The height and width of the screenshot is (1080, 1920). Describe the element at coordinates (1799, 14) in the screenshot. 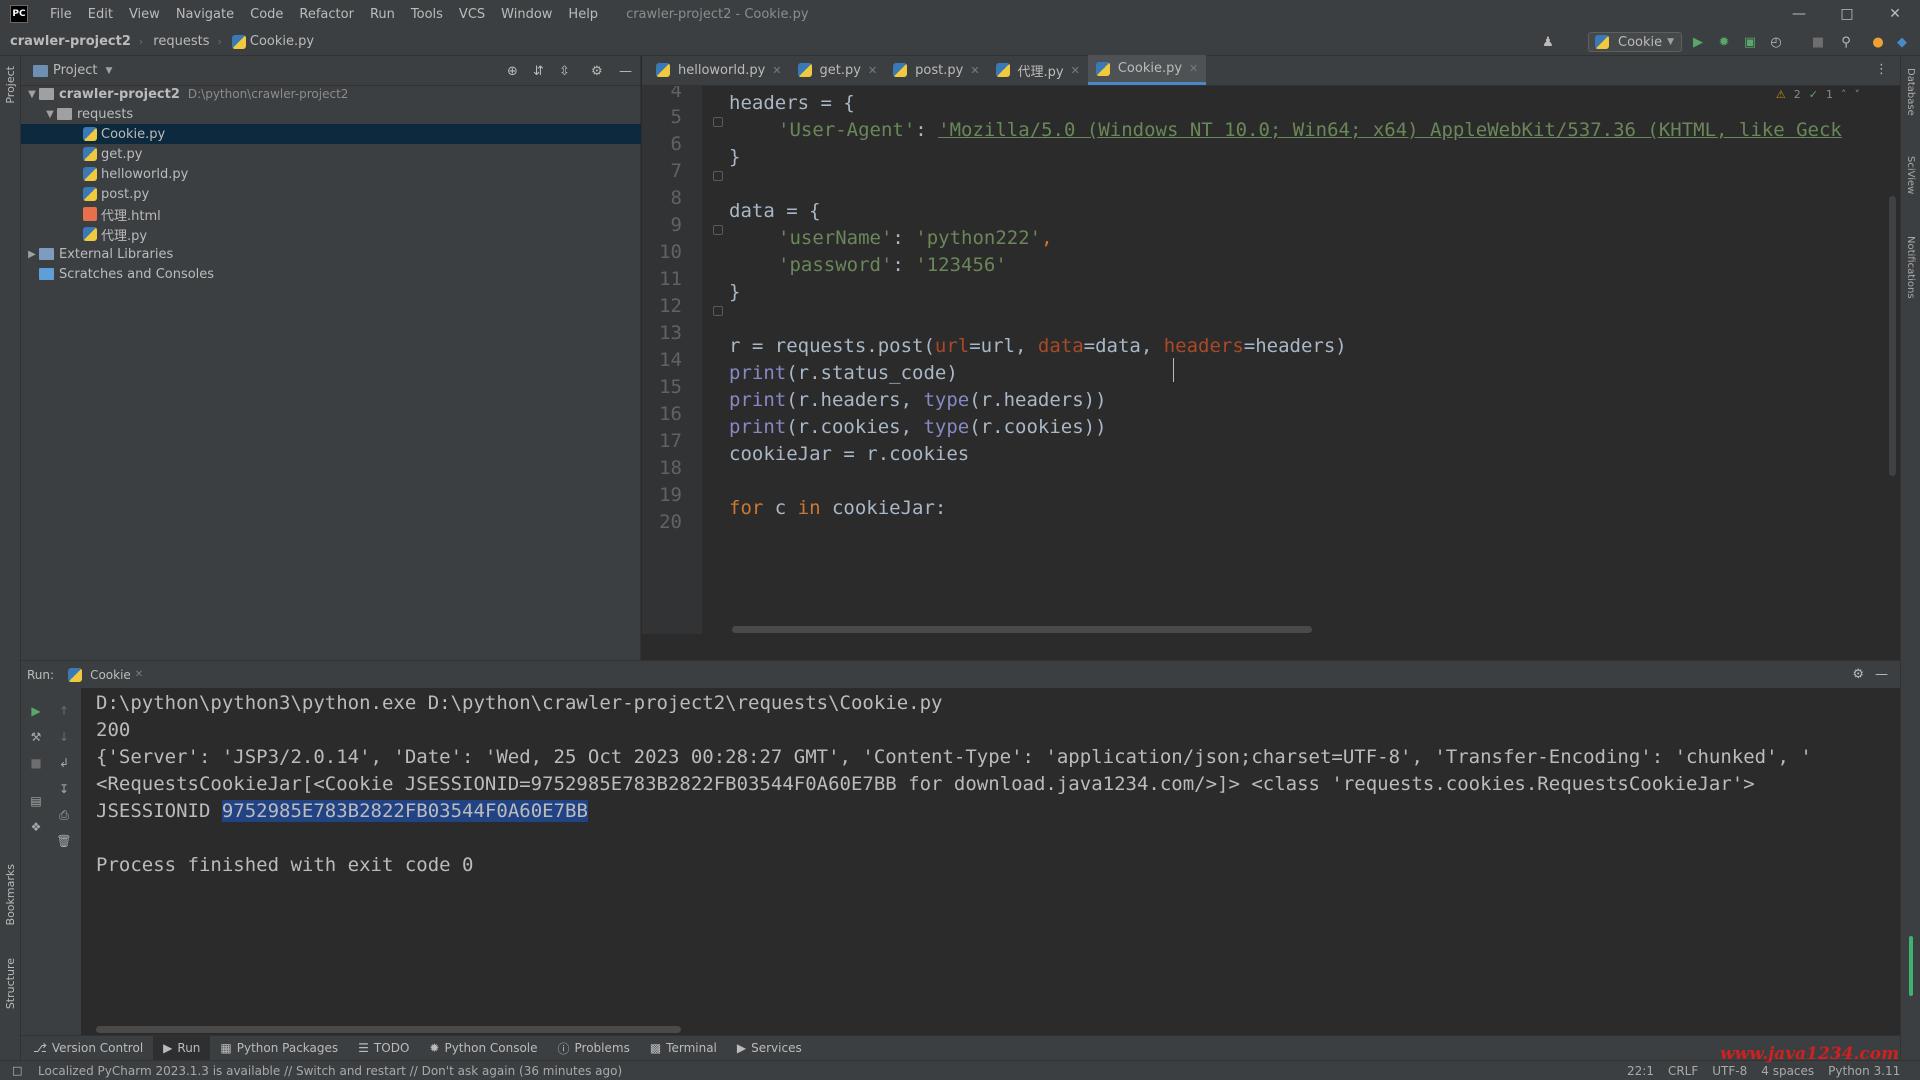

I see `minimize-icon: —` at that location.